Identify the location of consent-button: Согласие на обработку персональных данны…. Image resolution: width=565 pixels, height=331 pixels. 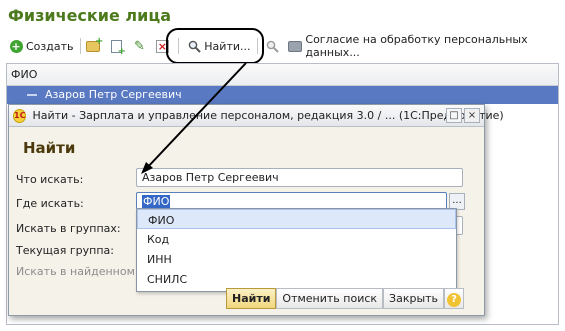
(421, 46).